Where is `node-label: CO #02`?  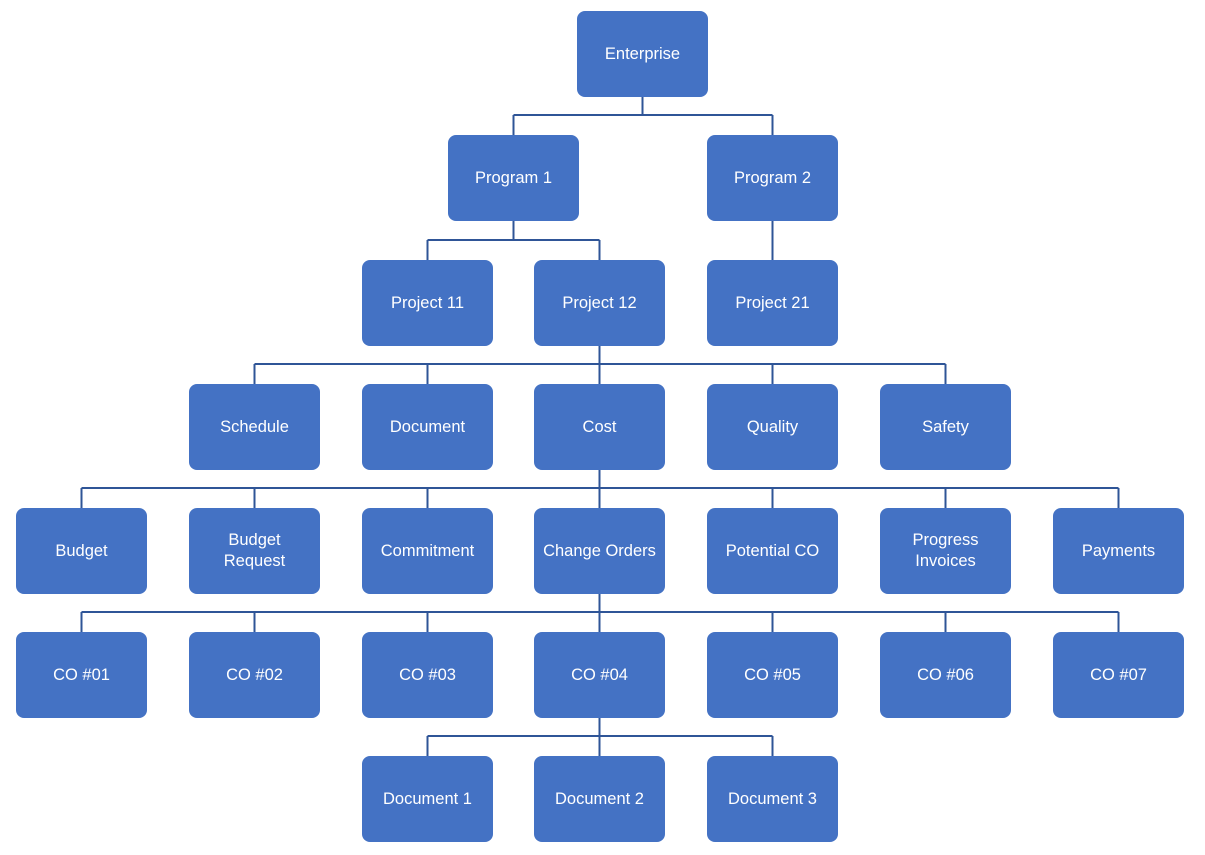 node-label: CO #02 is located at coordinates (254, 674).